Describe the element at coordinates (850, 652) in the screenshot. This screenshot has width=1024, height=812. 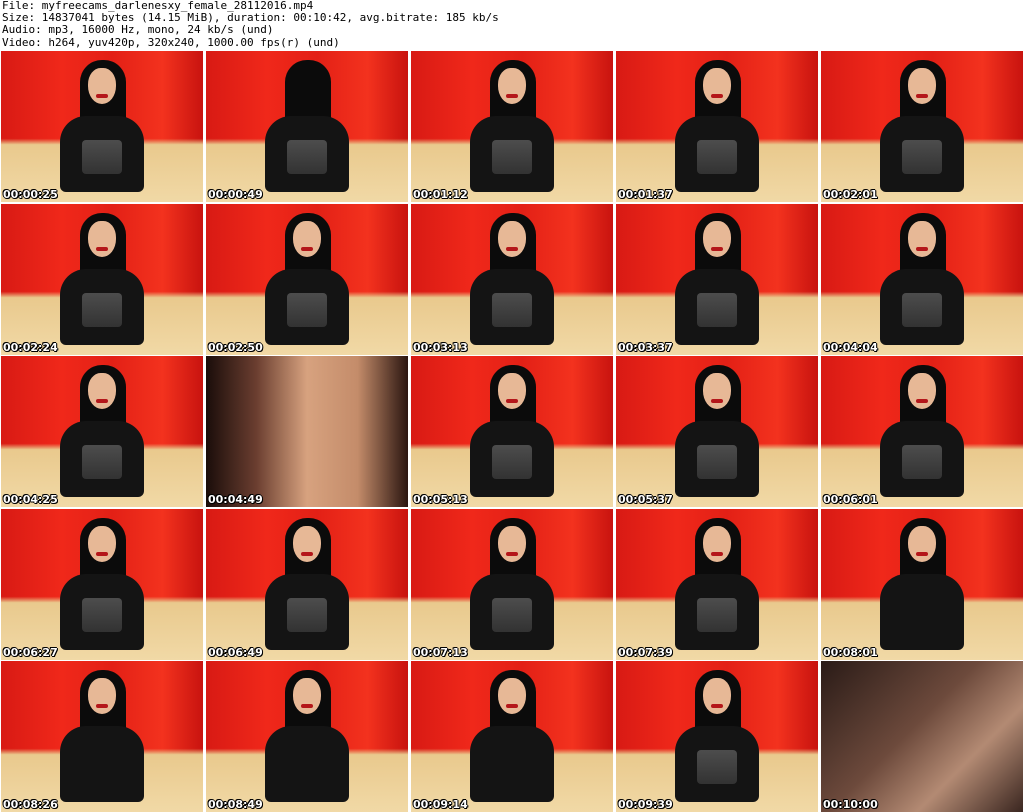
I see `timestamp: 00:08:01` at that location.